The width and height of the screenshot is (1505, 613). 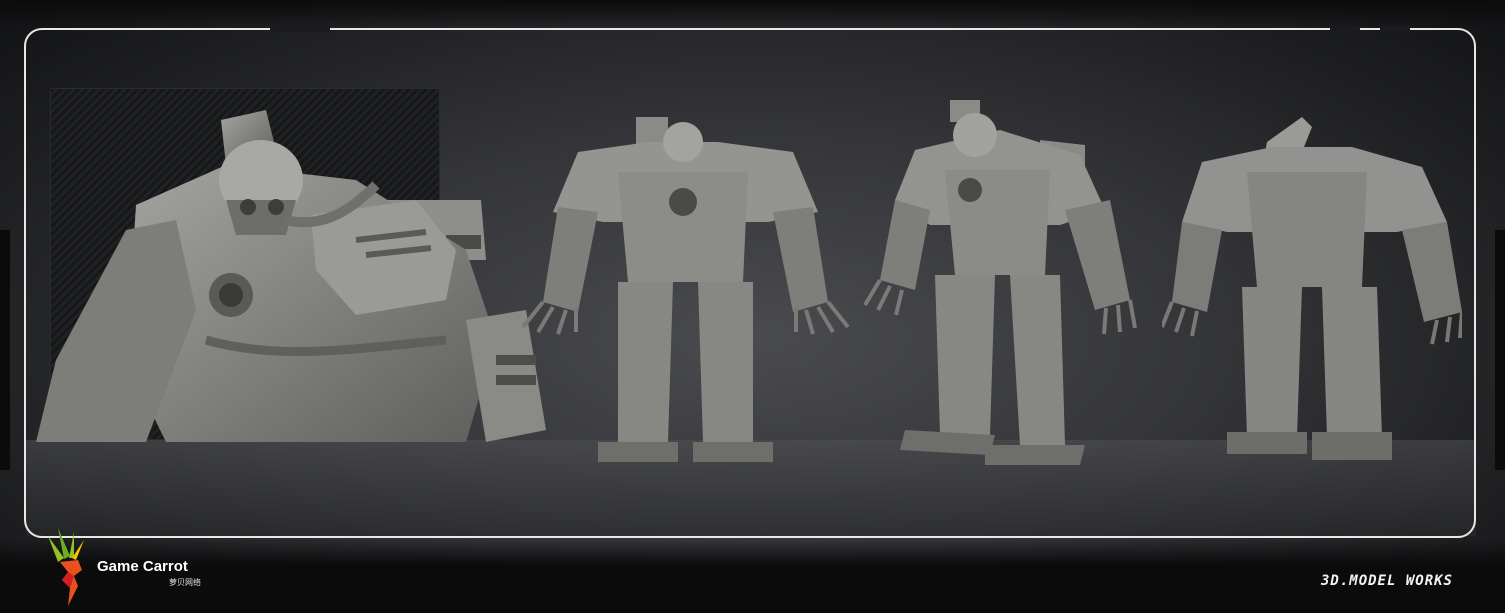 What do you see at coordinates (752, 576) in the screenshot?
I see `bottom-band` at bounding box center [752, 576].